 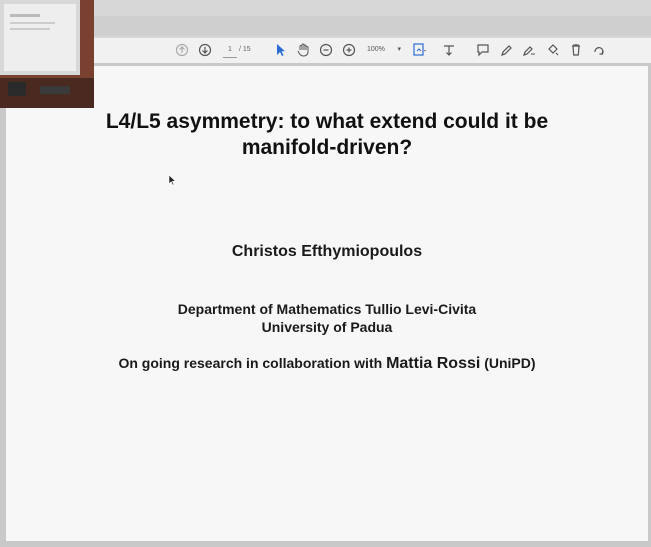 What do you see at coordinates (599, 50) in the screenshot?
I see `rotate-icon` at bounding box center [599, 50].